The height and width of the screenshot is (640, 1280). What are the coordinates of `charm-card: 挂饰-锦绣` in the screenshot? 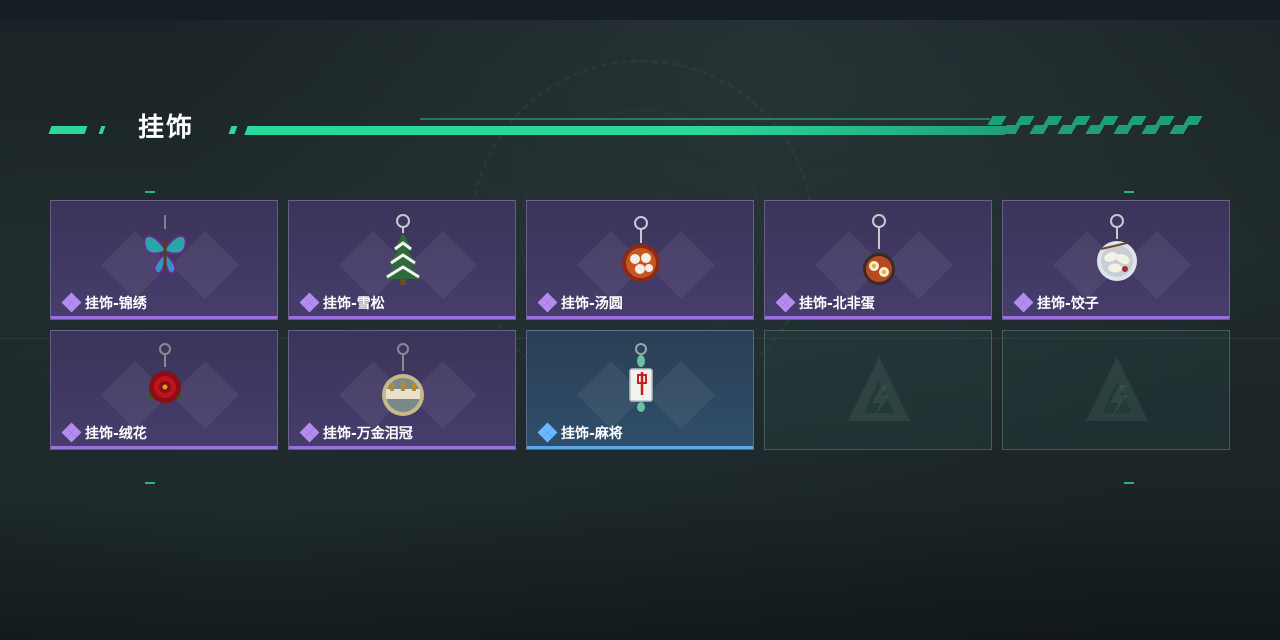 It's located at (164, 260).